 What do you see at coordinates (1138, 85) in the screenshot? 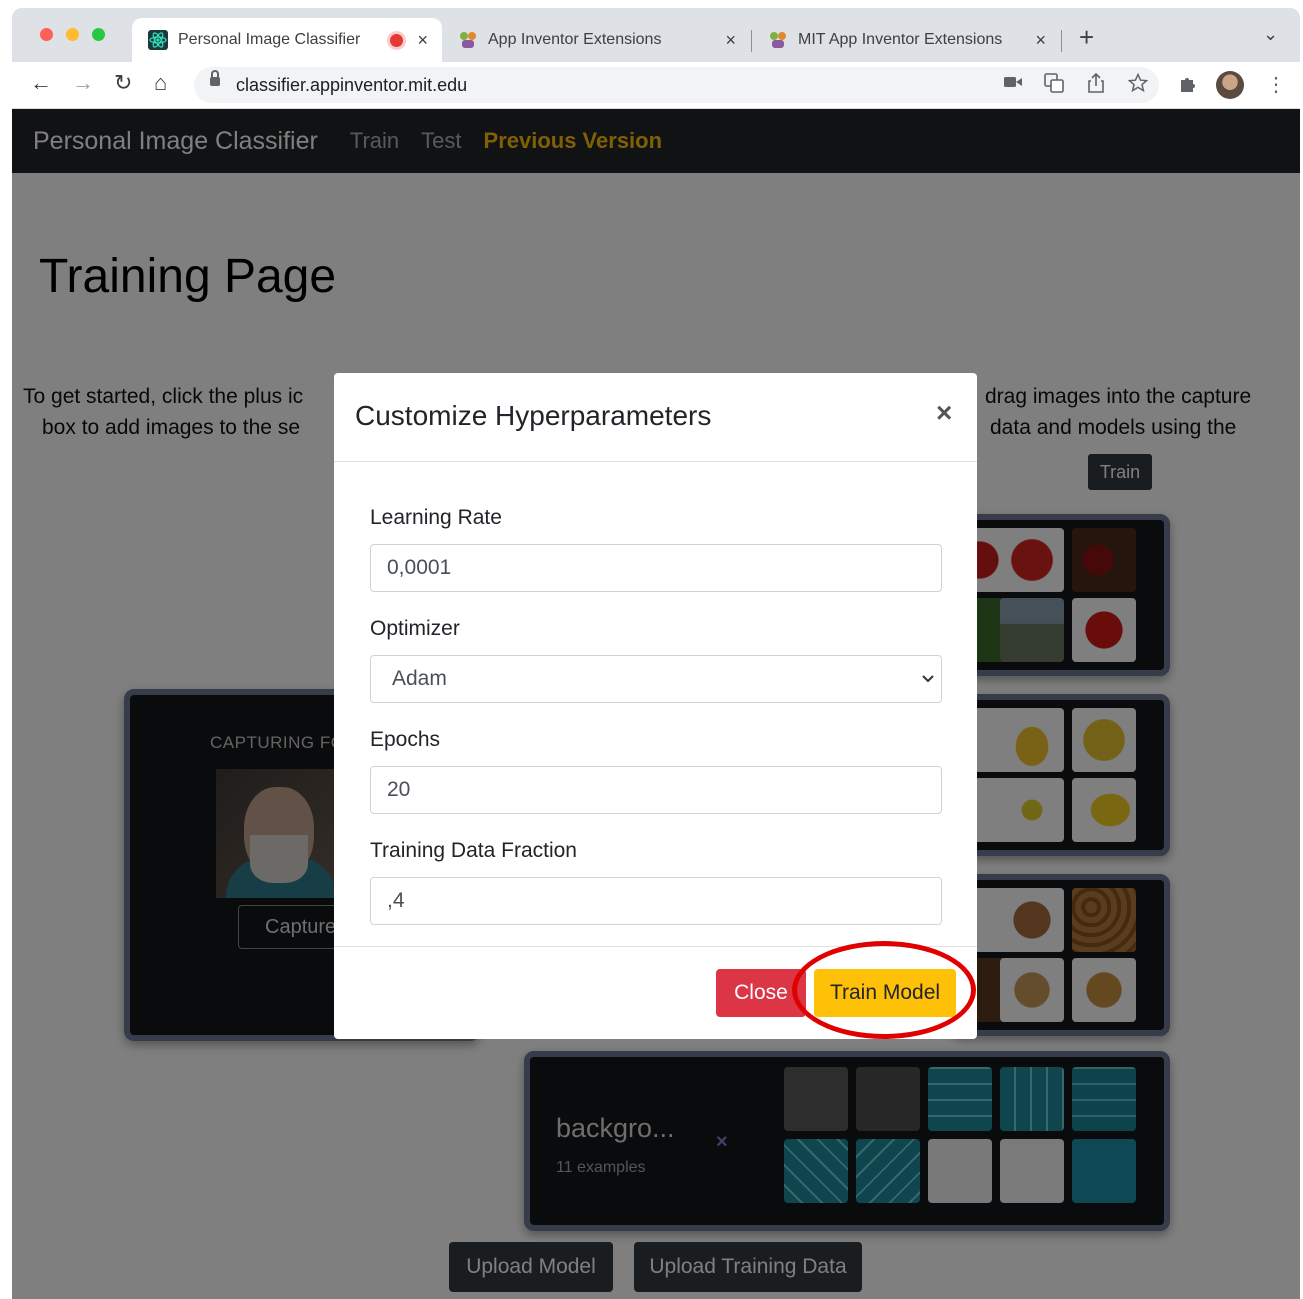
I see `bookmark-star-icon` at bounding box center [1138, 85].